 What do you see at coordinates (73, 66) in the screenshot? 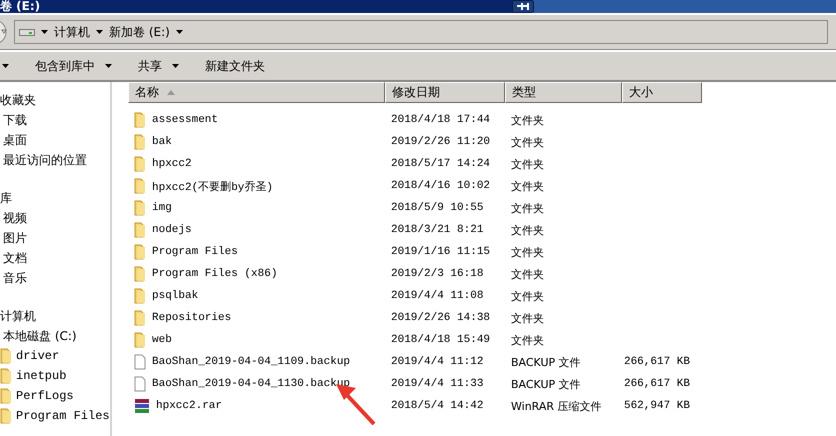
I see `toolbar-button: 包含到库中` at bounding box center [73, 66].